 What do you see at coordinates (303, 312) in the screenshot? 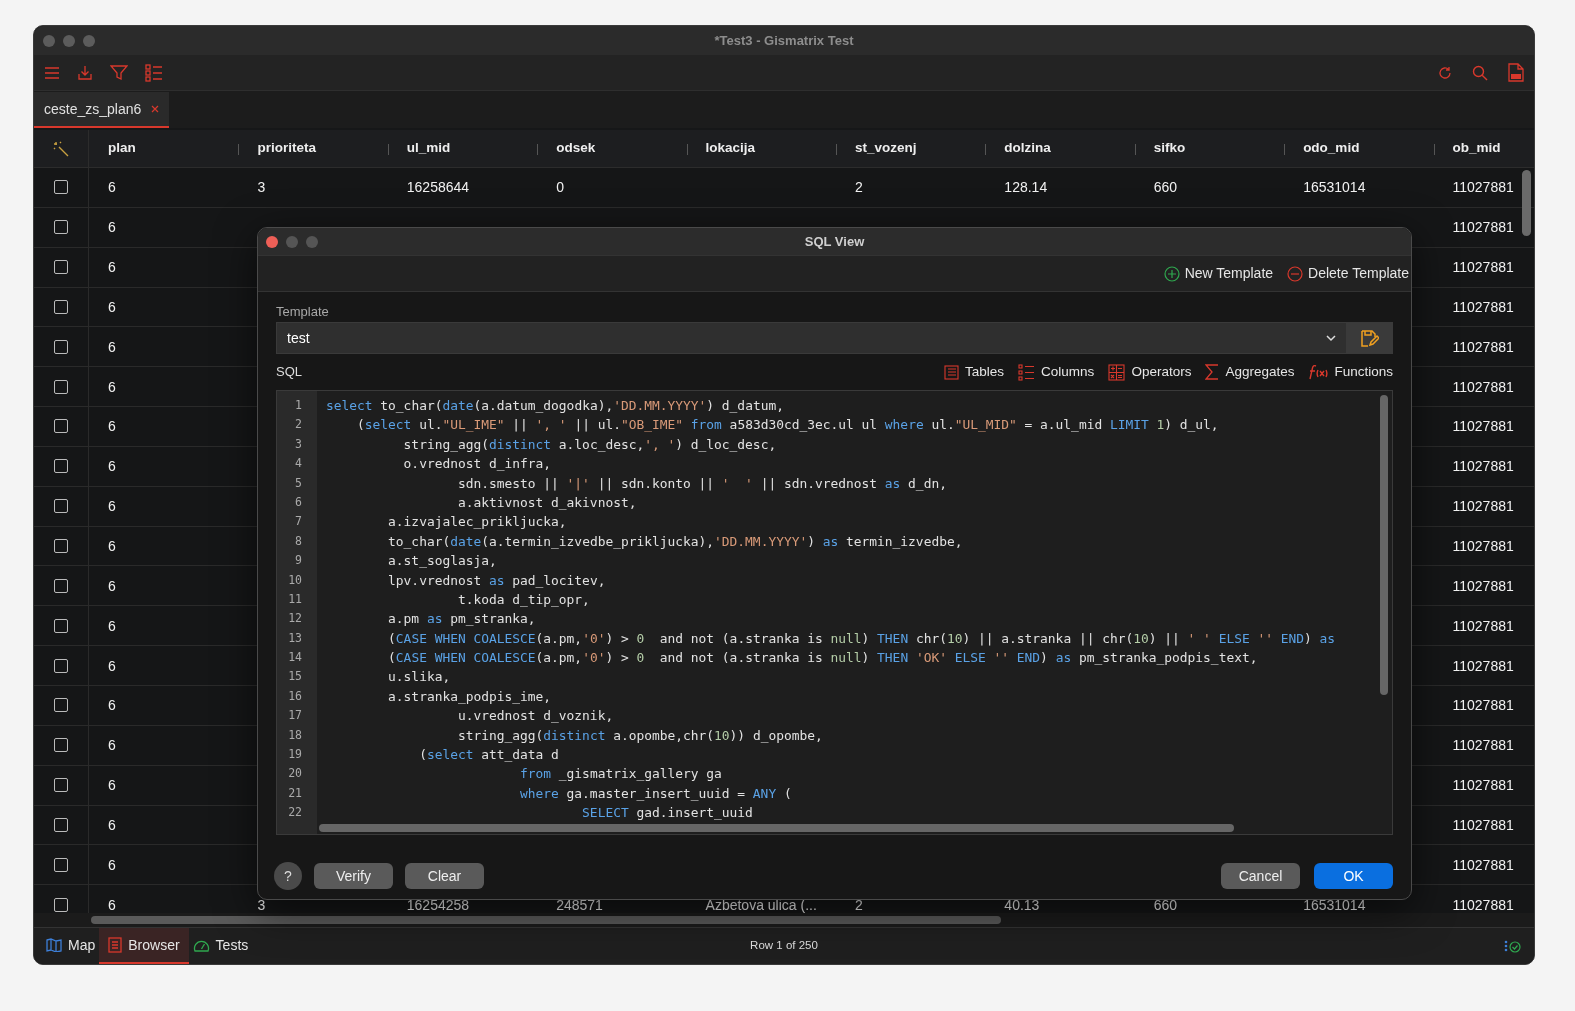
I see `template-label: Template` at bounding box center [303, 312].